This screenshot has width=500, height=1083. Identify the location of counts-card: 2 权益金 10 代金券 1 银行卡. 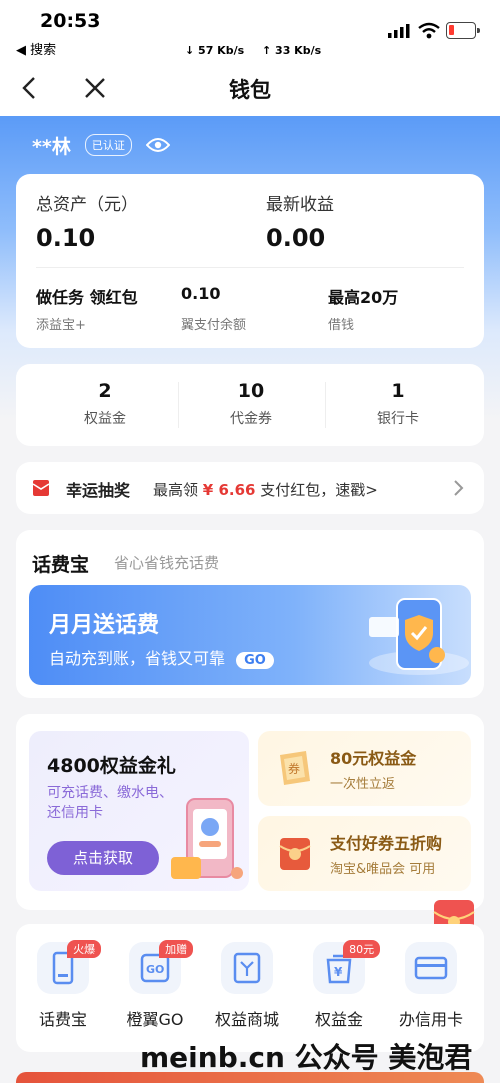
(250, 405).